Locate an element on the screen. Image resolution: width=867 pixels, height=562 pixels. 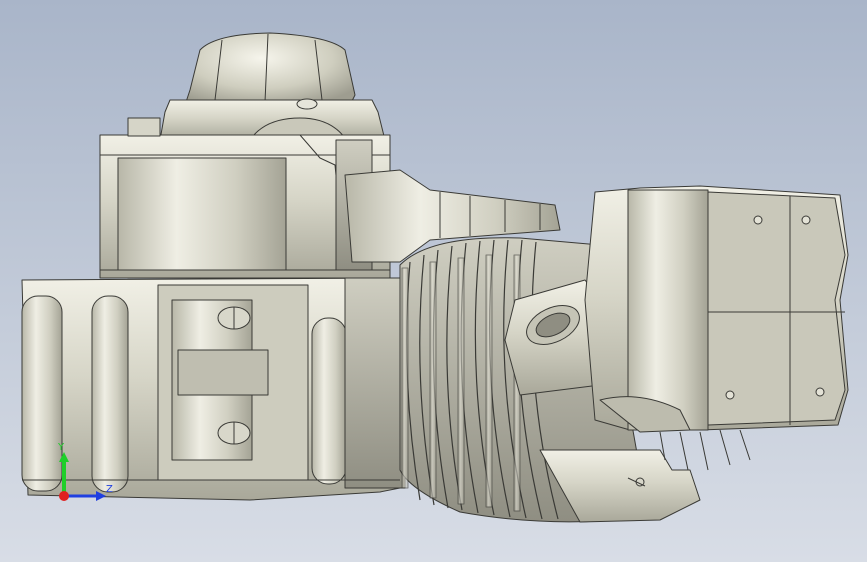
y-axis-arrow is located at coordinates (64, 474).